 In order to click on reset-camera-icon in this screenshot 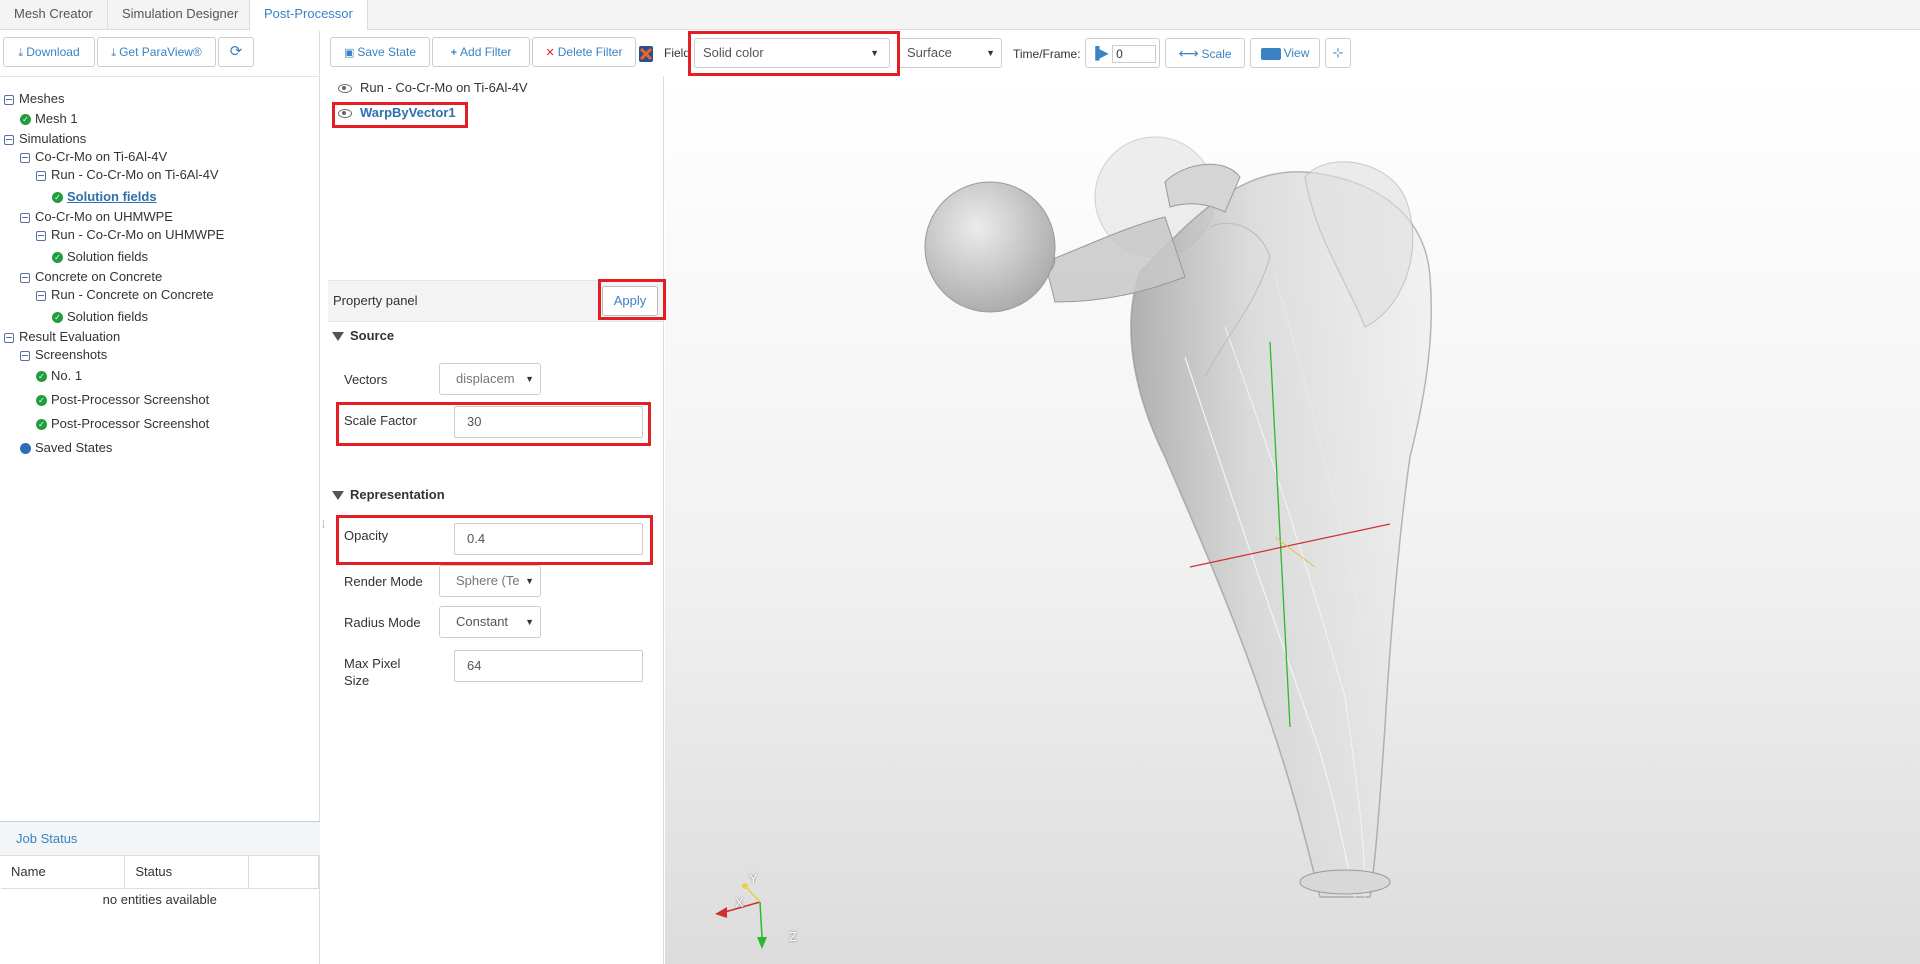, I will do `click(646, 54)`.